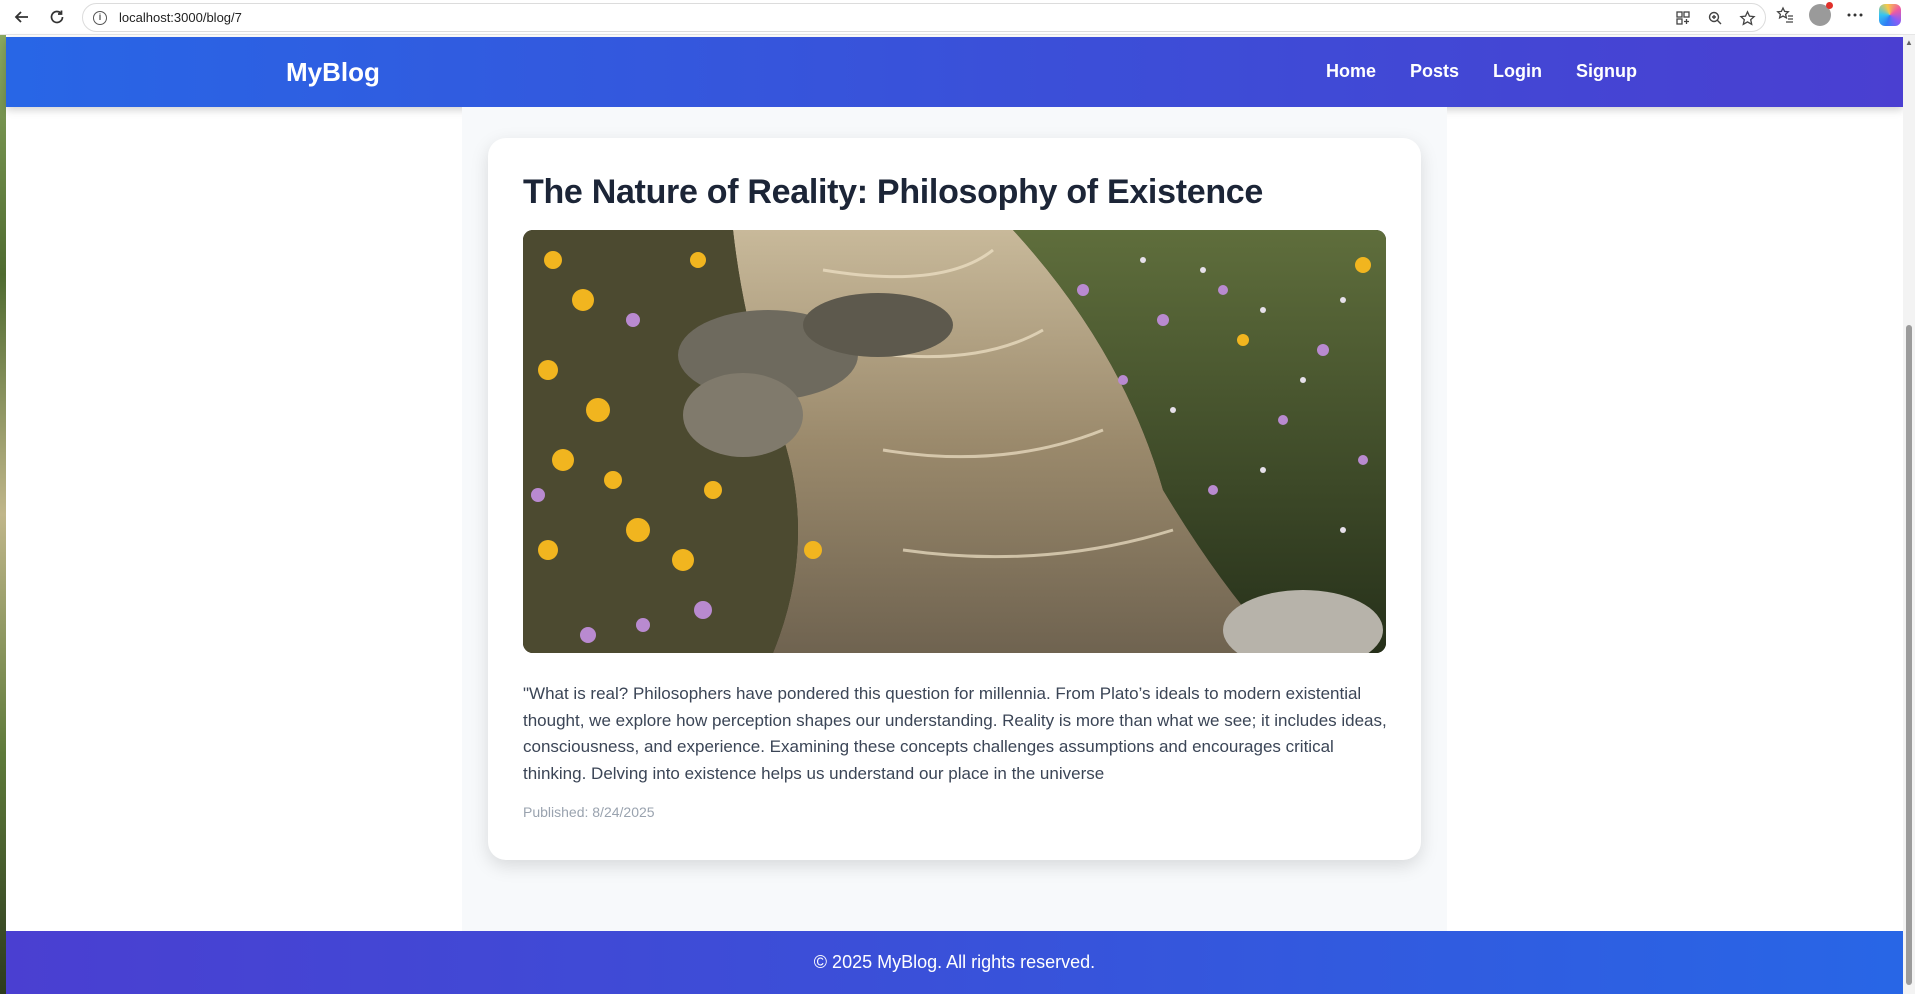  Describe the element at coordinates (1517, 71) in the screenshot. I see `nav-login-link: Login` at that location.